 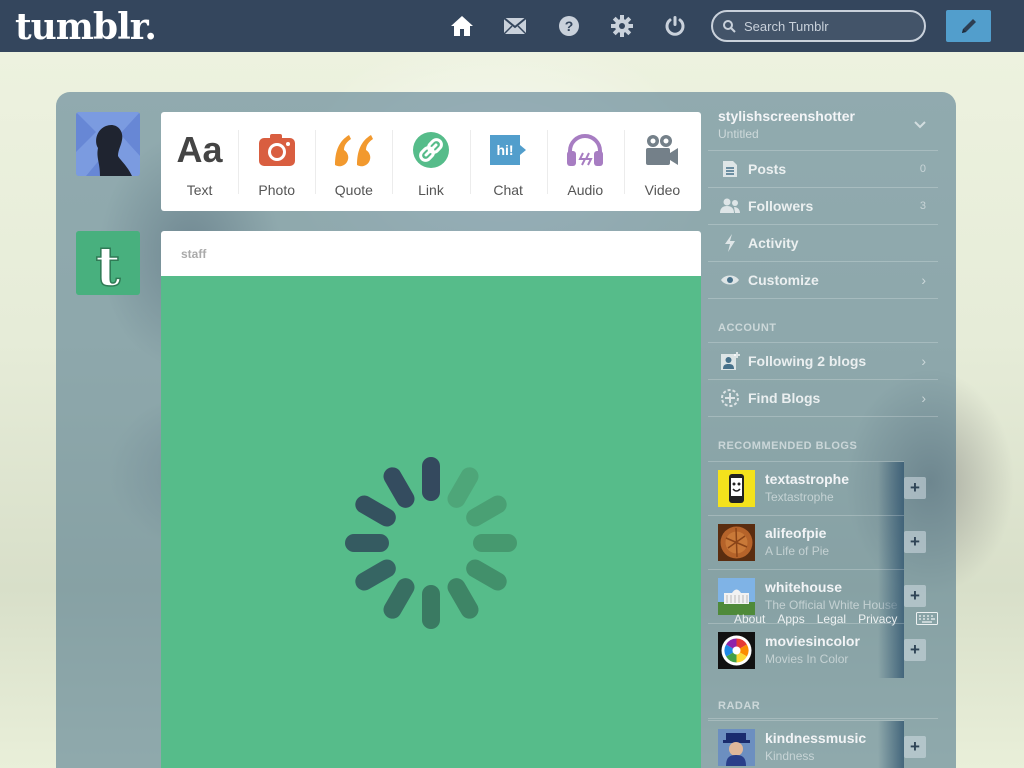 I want to click on post-type-label: Audio, so click(x=585, y=190).